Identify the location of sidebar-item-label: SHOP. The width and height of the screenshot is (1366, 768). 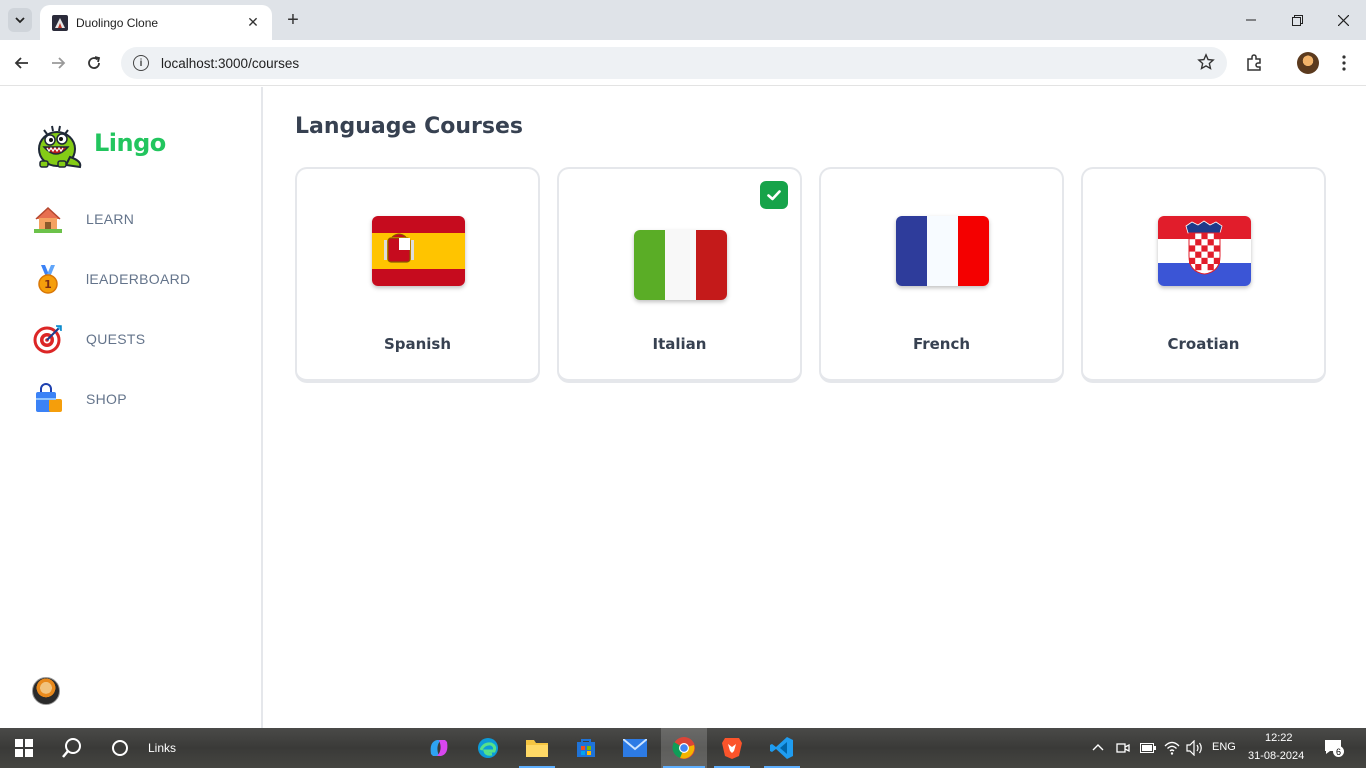
(106, 399).